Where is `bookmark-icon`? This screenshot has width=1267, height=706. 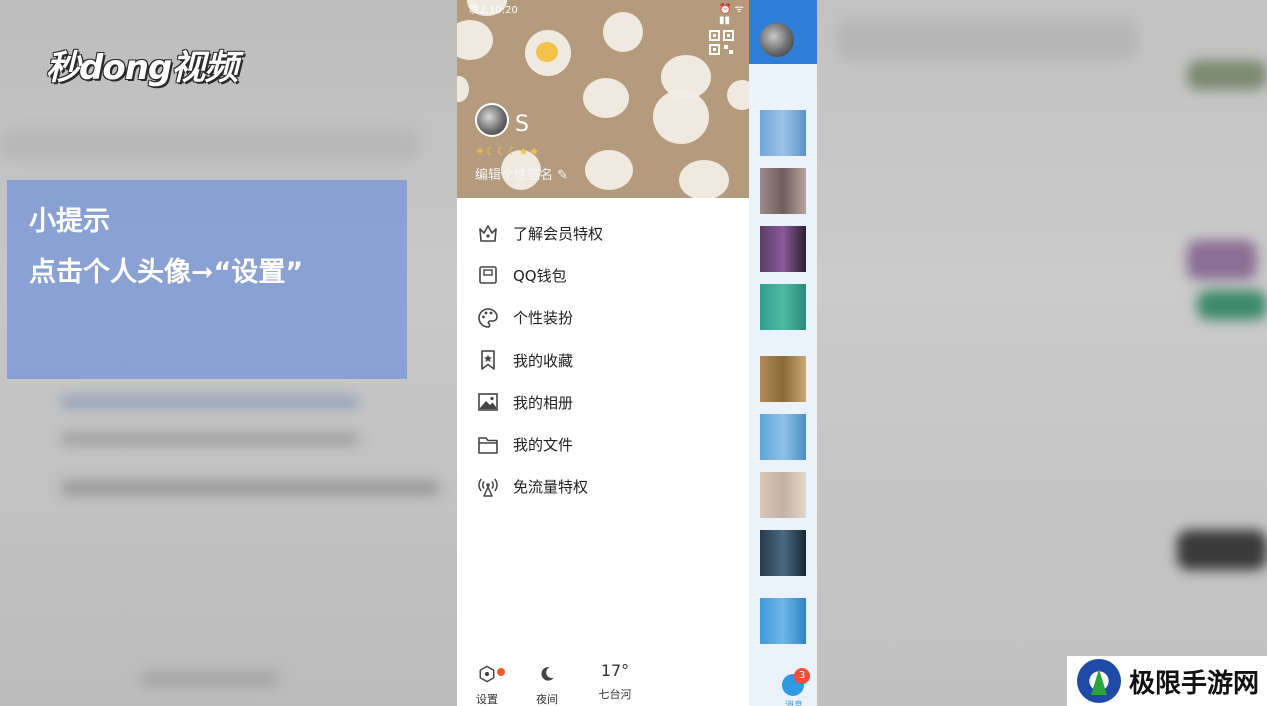
bookmark-icon is located at coordinates (488, 360).